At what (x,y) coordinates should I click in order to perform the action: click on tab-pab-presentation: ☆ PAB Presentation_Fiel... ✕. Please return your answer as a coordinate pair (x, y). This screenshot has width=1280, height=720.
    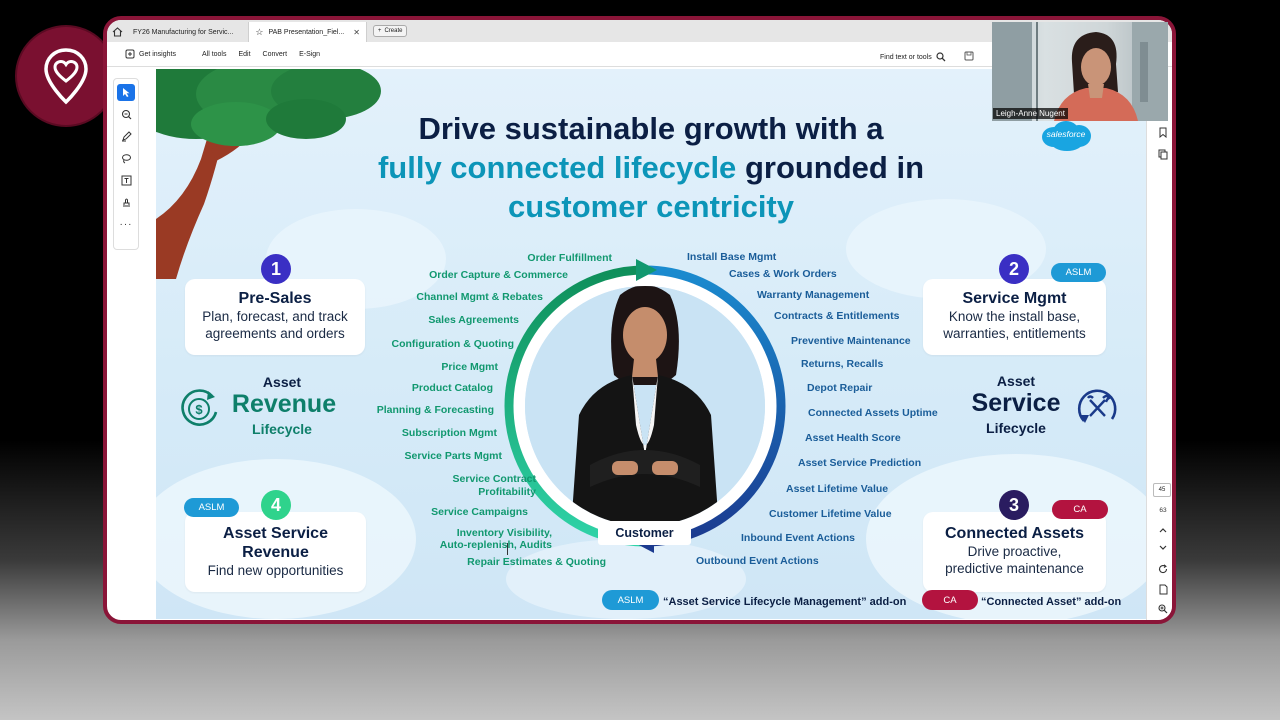
    Looking at the image, I should click on (308, 32).